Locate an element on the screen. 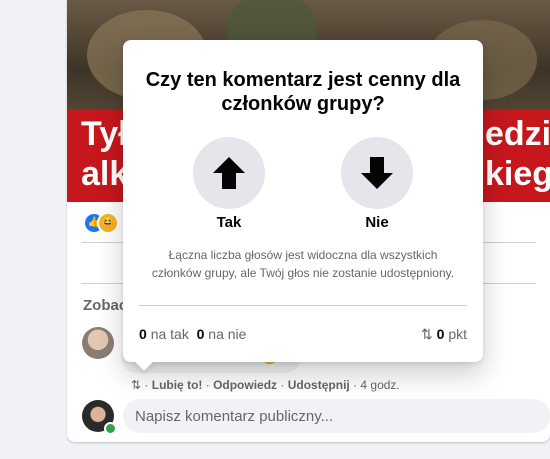 The height and width of the screenshot is (459, 550). reply-link: Odpowiedz is located at coordinates (245, 385).